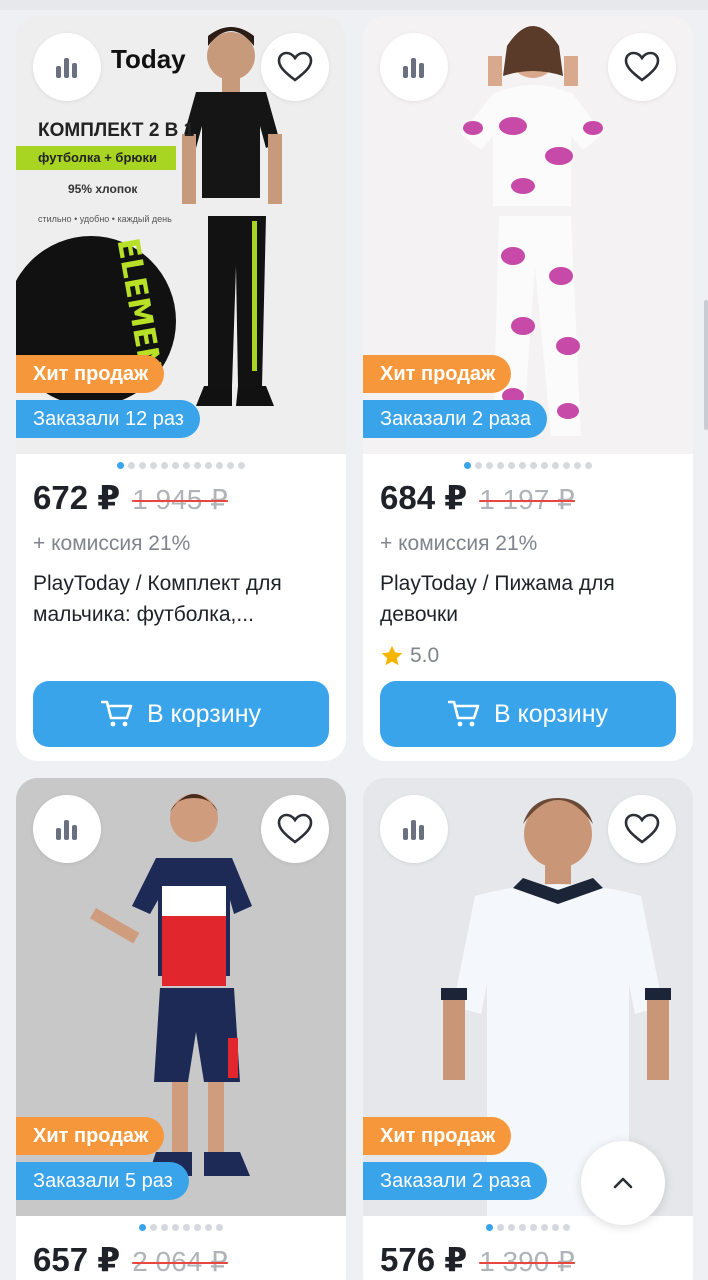 This screenshot has height=1280, width=708. What do you see at coordinates (424, 1259) in the screenshot?
I see `current-price: 576 ₽` at bounding box center [424, 1259].